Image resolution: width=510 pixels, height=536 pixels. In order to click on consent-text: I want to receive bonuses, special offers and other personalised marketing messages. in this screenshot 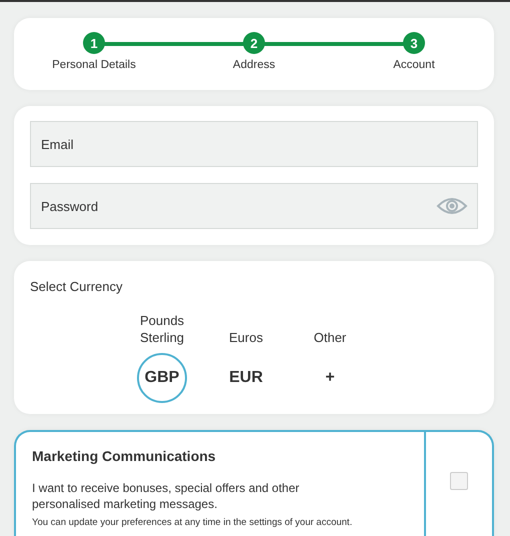, I will do `click(166, 496)`.